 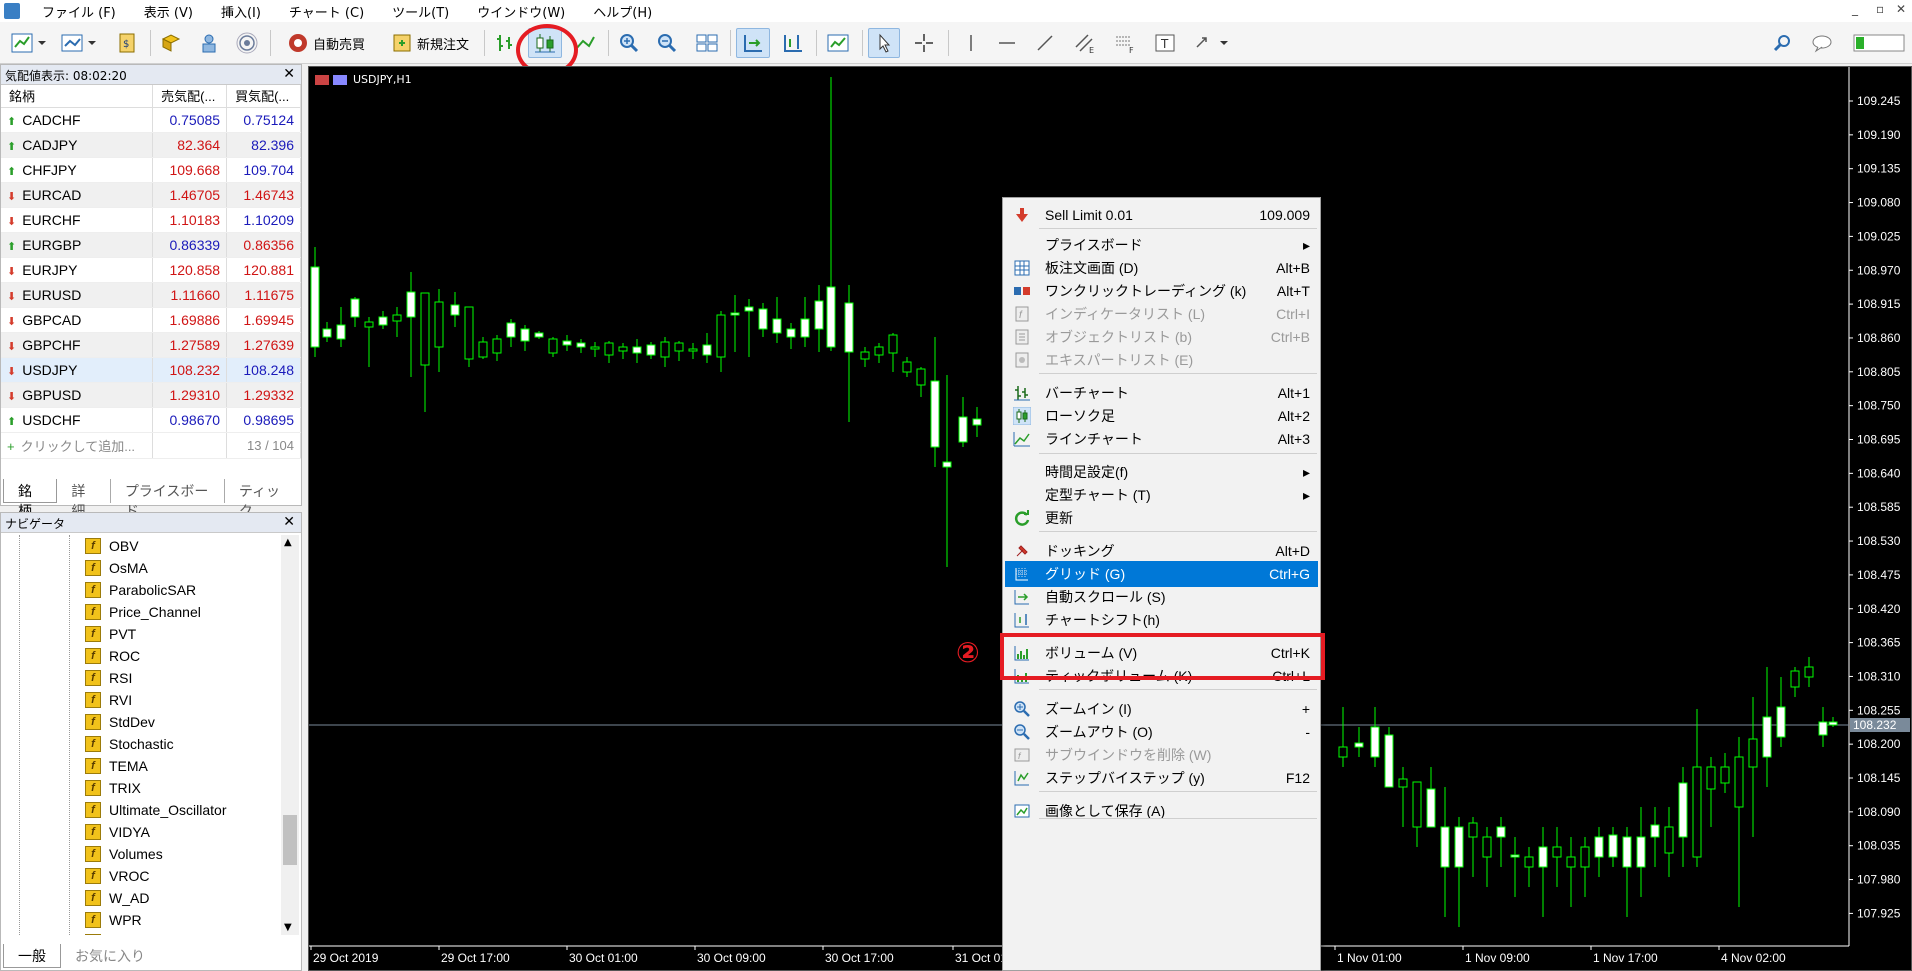 What do you see at coordinates (1161, 518) in the screenshot?
I see `context-menu-item: 更新` at bounding box center [1161, 518].